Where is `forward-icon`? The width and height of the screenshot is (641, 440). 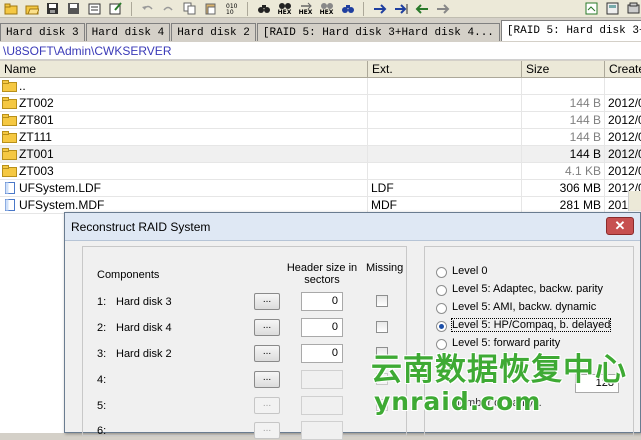 forward-icon is located at coordinates (442, 9).